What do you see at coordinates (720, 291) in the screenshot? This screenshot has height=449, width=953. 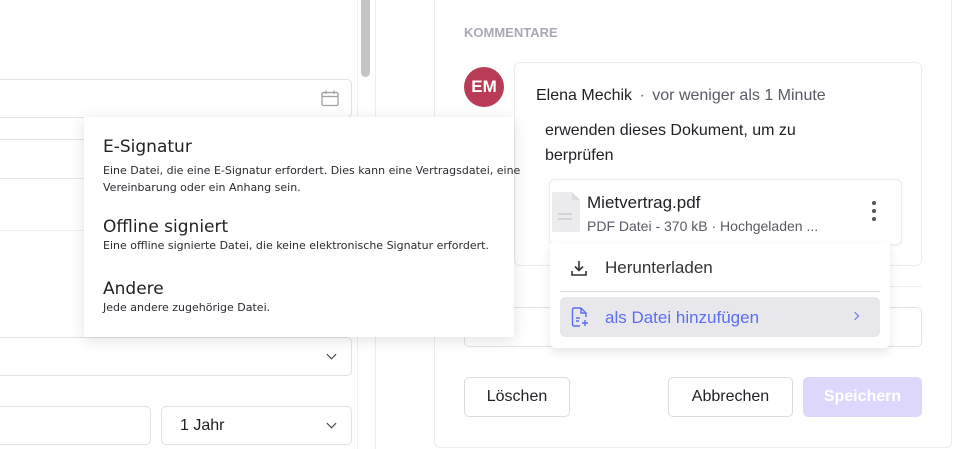 I see `divider` at bounding box center [720, 291].